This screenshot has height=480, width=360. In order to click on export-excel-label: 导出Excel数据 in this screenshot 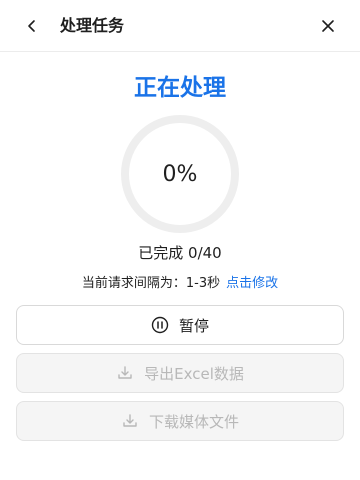, I will do `click(194, 373)`.